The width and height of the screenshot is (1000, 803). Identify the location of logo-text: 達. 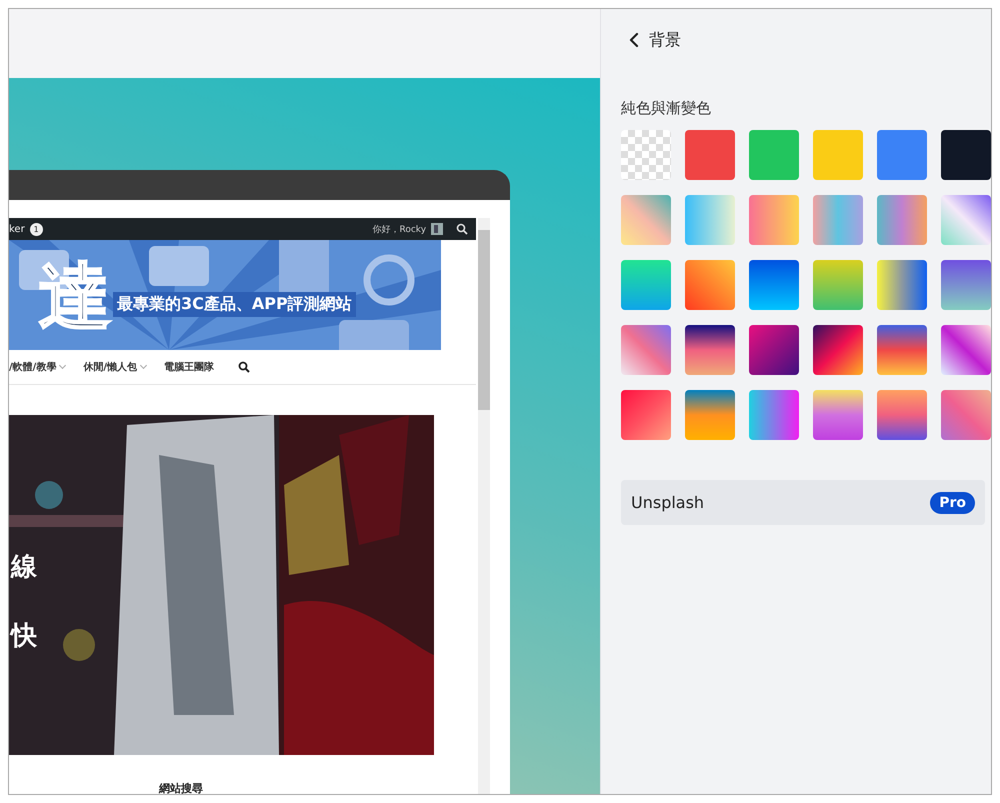
(75, 296).